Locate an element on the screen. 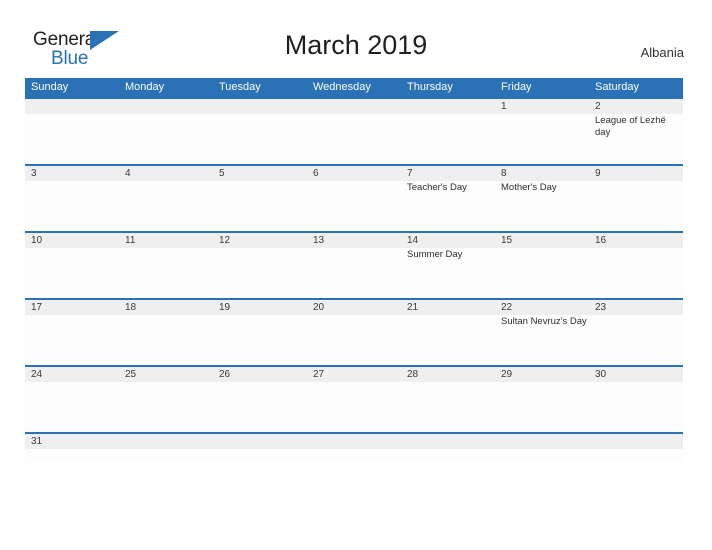 The image size is (712, 550). day-number: 1 is located at coordinates (504, 106).